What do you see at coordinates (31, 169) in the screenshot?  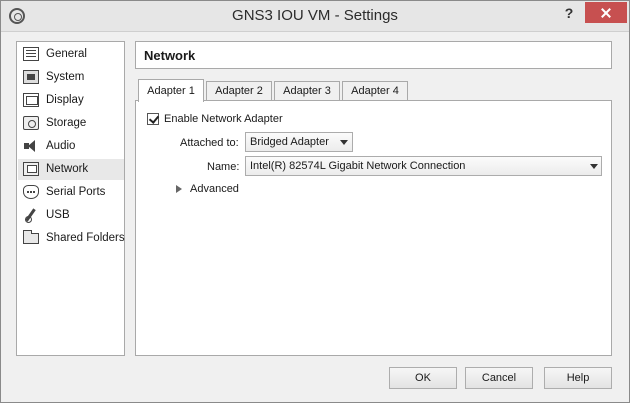 I see `network-icon` at bounding box center [31, 169].